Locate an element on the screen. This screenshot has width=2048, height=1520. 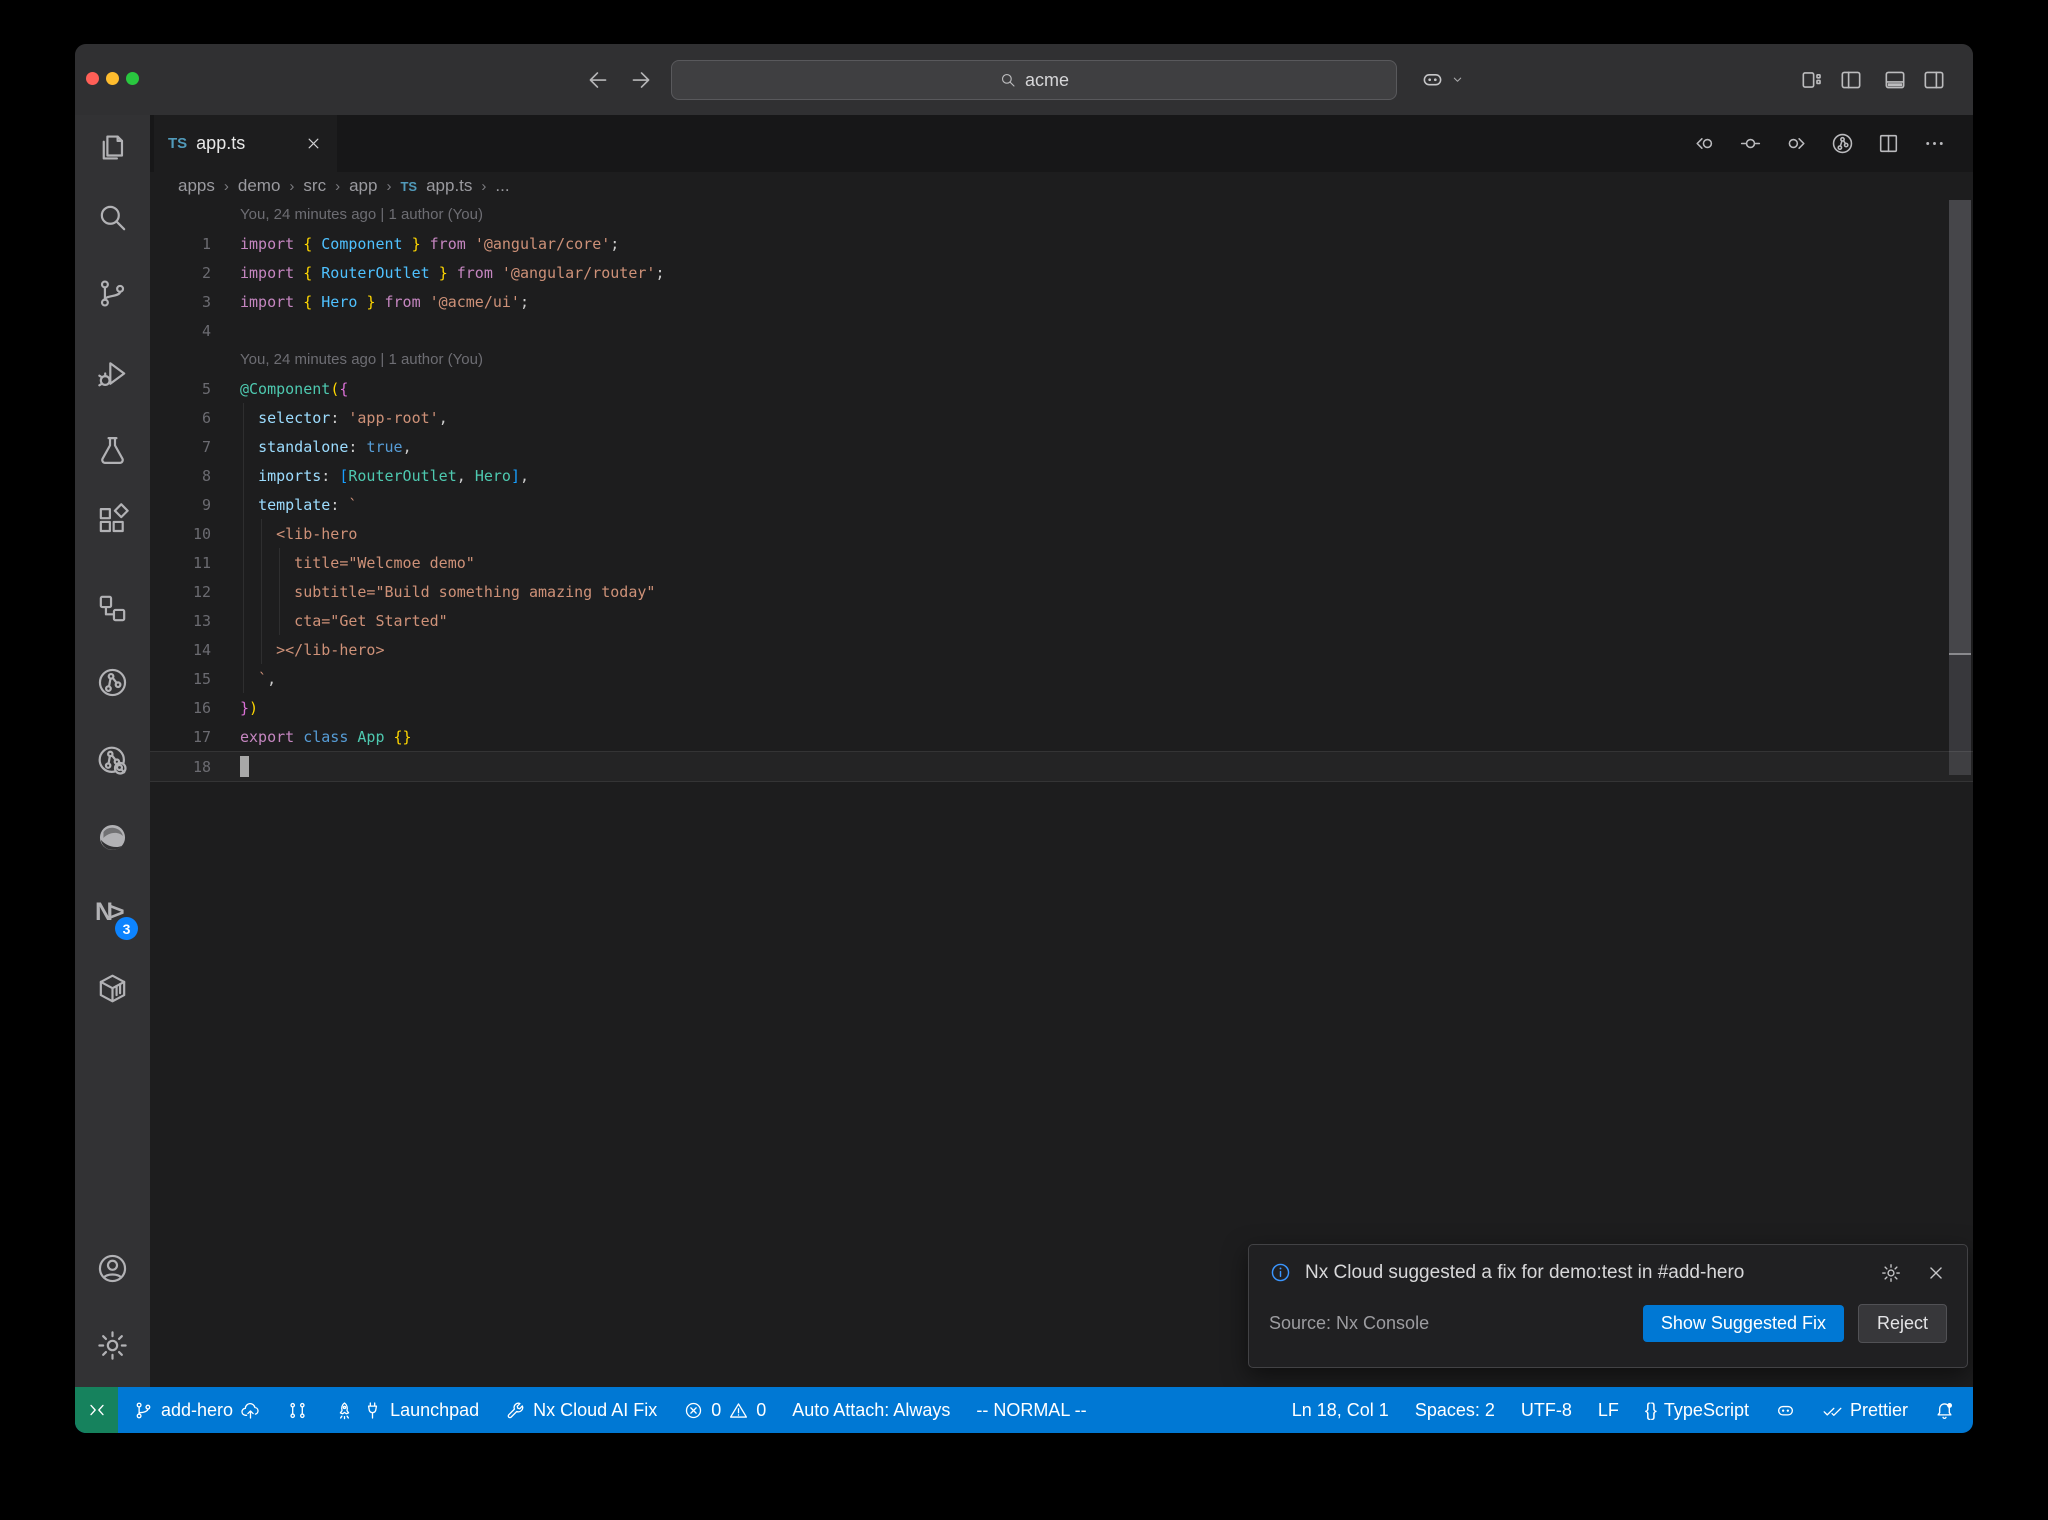
search-icon is located at coordinates (112, 217).